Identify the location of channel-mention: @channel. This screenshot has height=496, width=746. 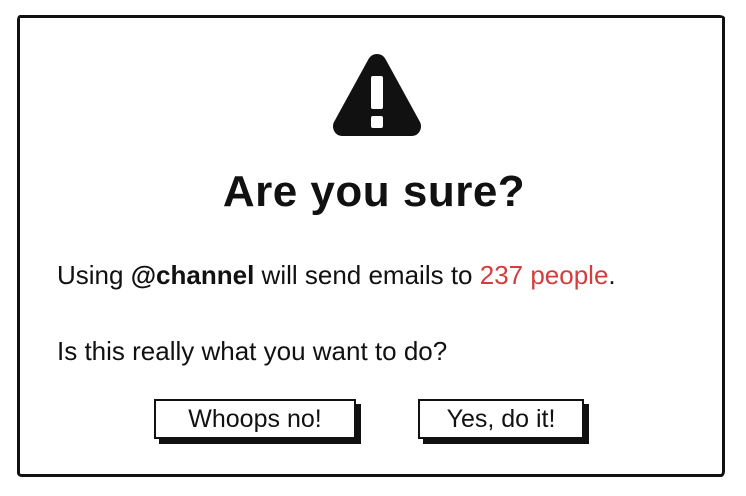
(192, 275).